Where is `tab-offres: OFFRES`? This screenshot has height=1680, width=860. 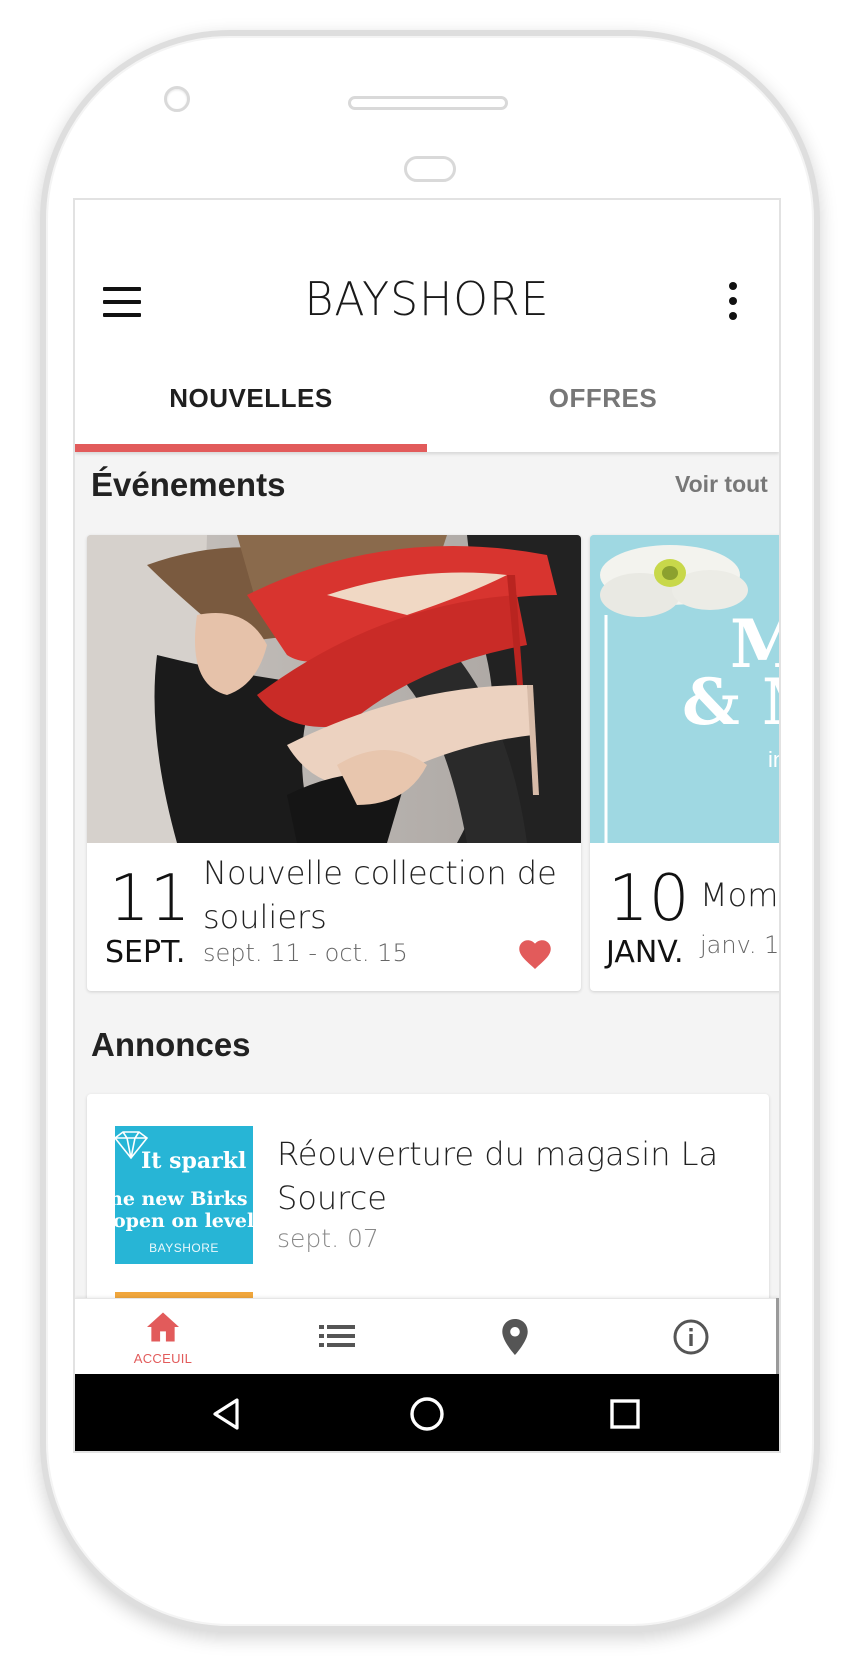
tab-offres: OFFRES is located at coordinates (603, 398).